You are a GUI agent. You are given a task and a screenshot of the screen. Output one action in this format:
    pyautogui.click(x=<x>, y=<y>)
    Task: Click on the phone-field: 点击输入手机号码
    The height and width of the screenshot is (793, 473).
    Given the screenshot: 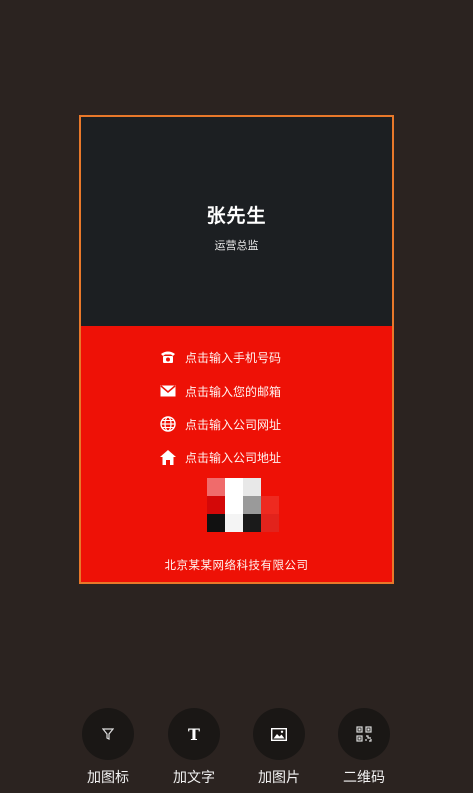 What is the action you would take?
    pyautogui.click(x=220, y=357)
    